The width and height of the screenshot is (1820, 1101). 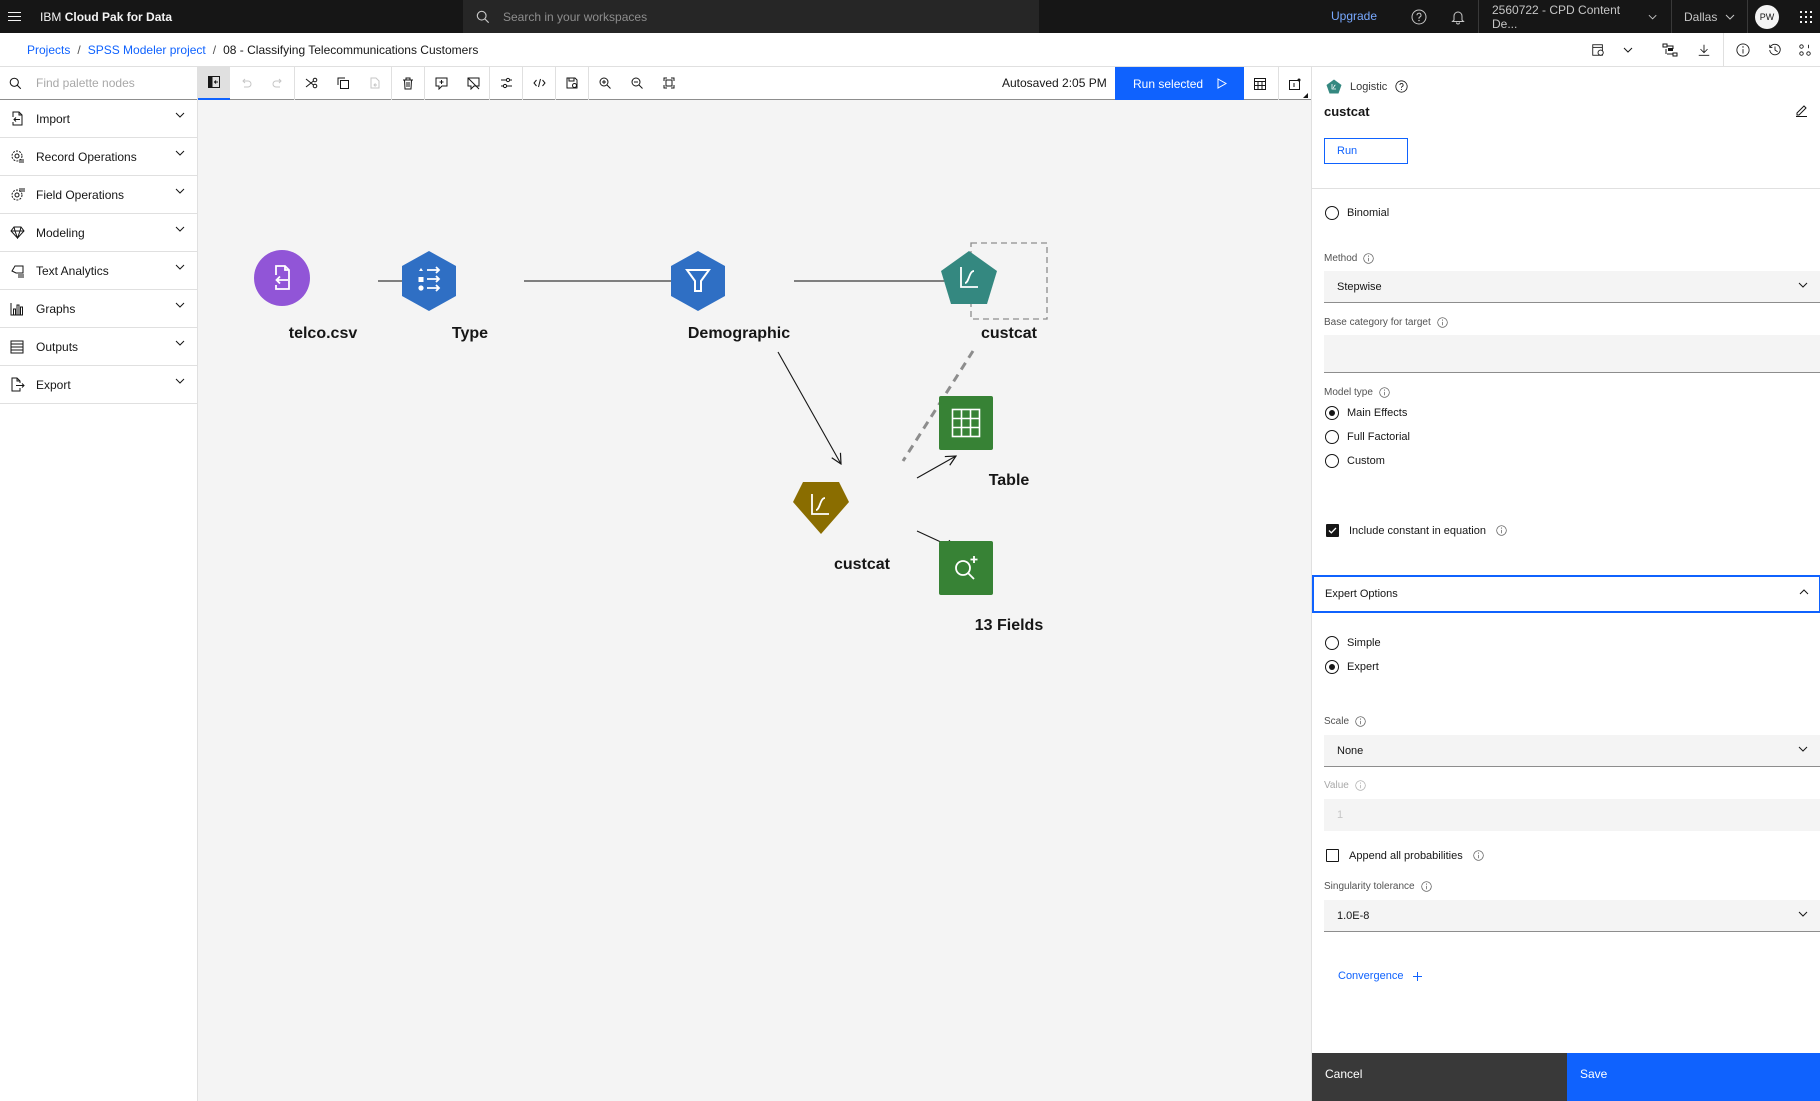 What do you see at coordinates (278, 83) in the screenshot?
I see `redo-button` at bounding box center [278, 83].